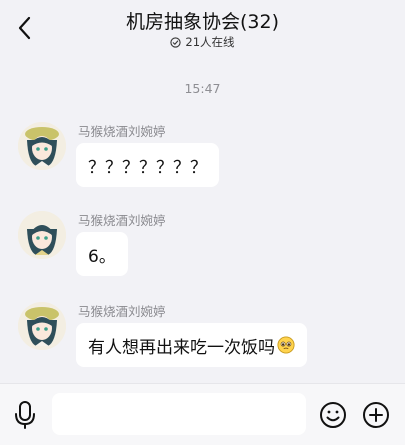 This screenshot has height=445, width=405. I want to click on emoji-button, so click(333, 415).